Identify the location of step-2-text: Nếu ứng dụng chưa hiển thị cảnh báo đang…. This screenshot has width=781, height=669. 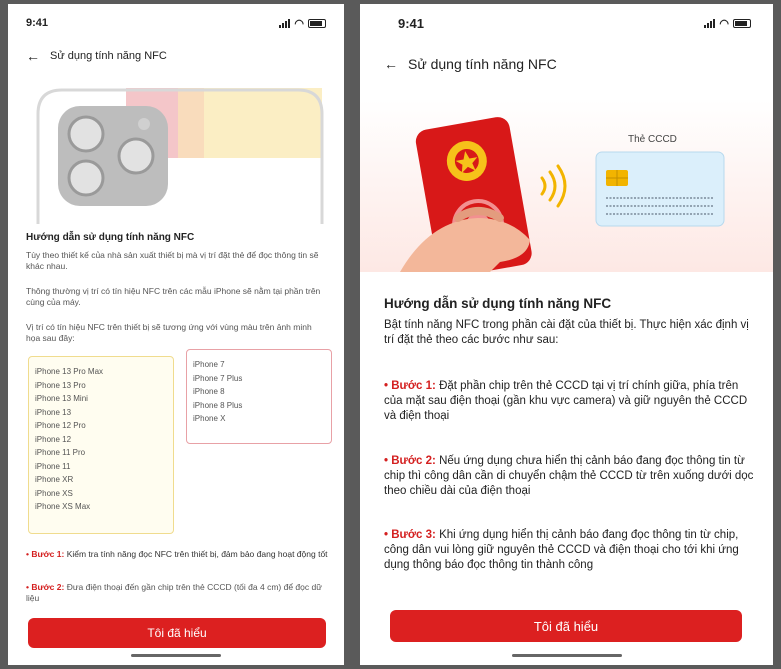
(569, 476).